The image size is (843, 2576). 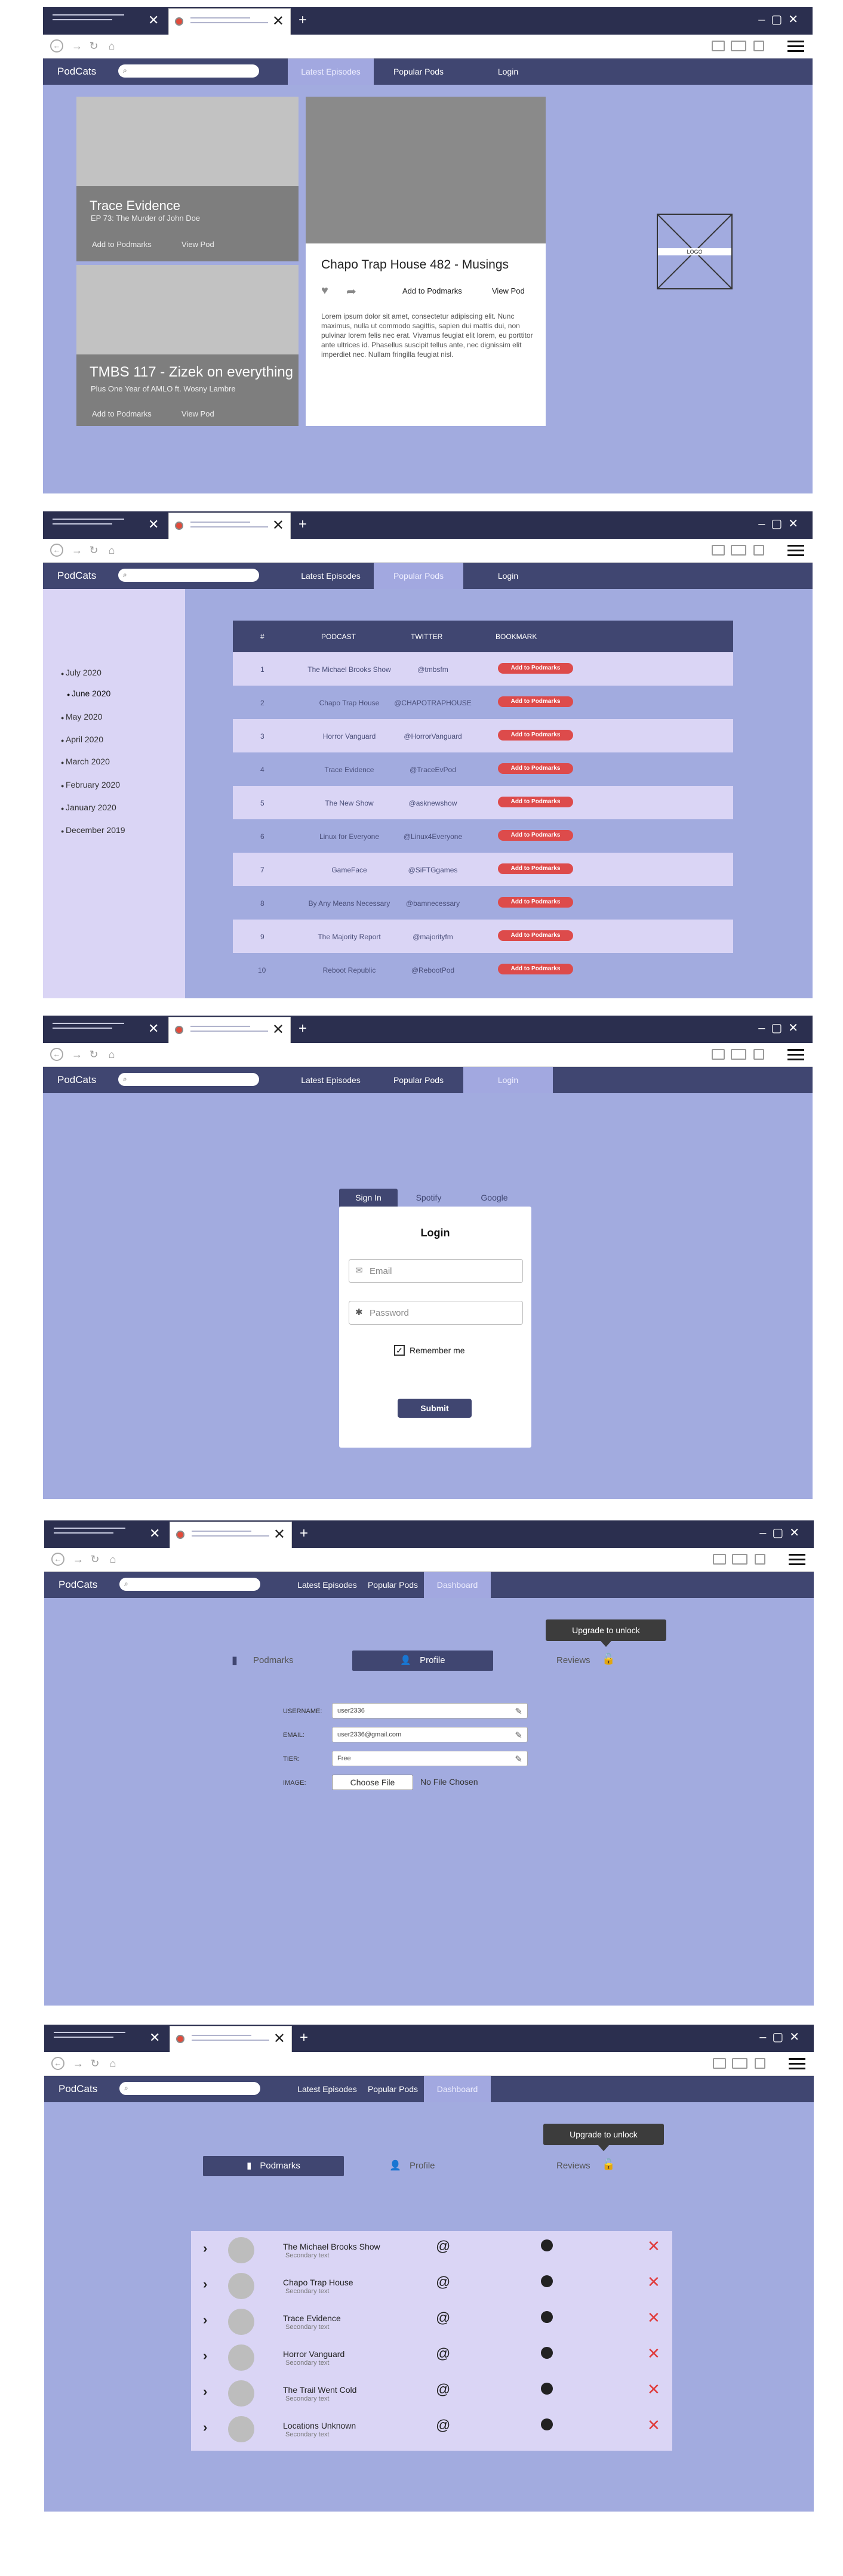 What do you see at coordinates (368, 1198) in the screenshot?
I see `tab-sign-in: Sign In` at bounding box center [368, 1198].